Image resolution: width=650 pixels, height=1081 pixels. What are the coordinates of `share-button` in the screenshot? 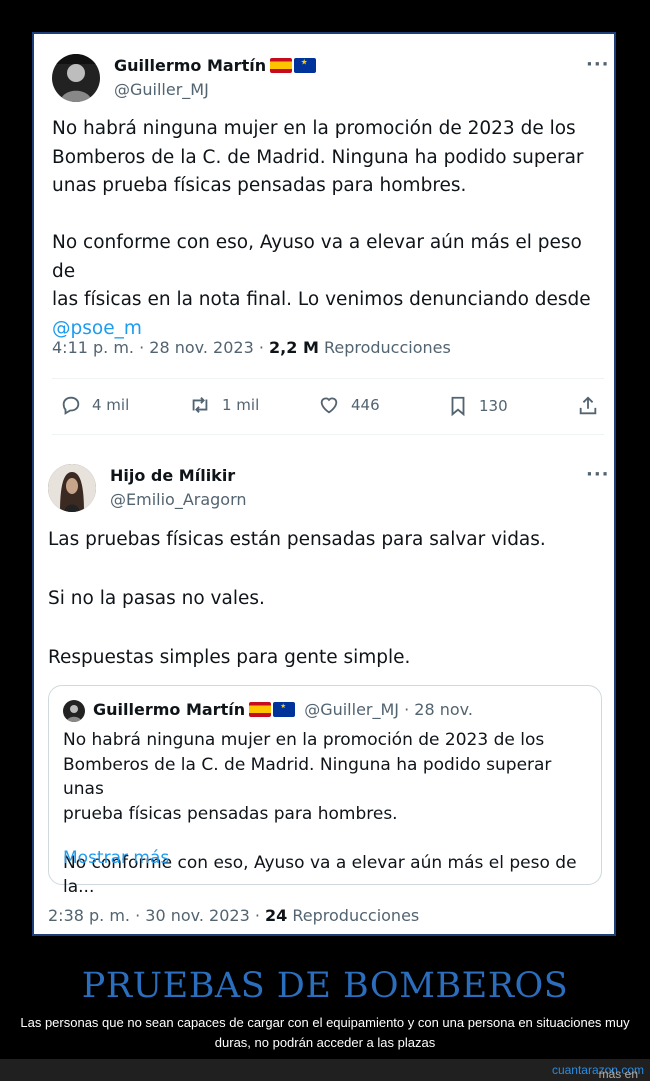 It's located at (588, 406).